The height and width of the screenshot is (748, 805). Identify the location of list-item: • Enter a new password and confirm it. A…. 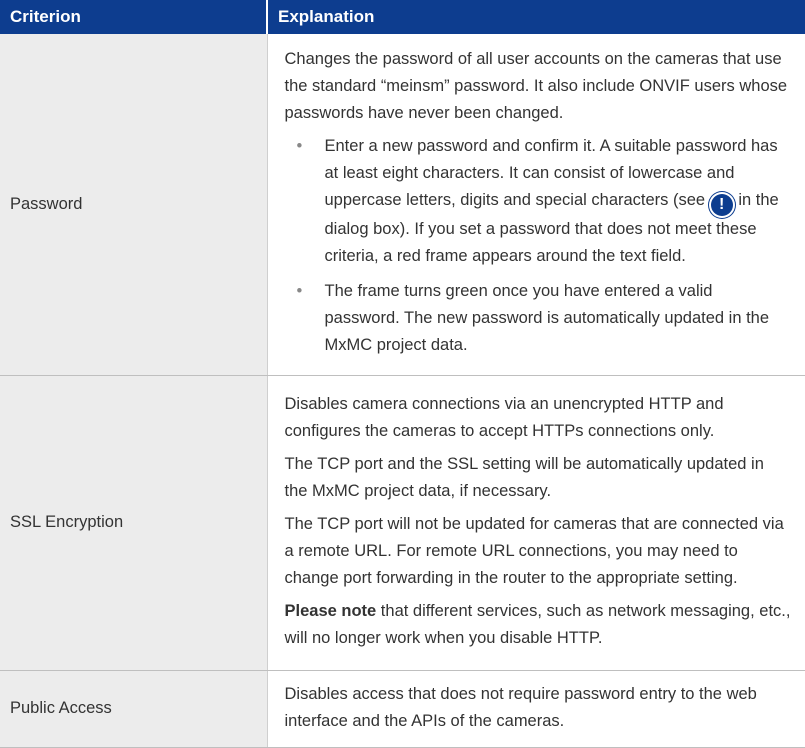
(538, 201).